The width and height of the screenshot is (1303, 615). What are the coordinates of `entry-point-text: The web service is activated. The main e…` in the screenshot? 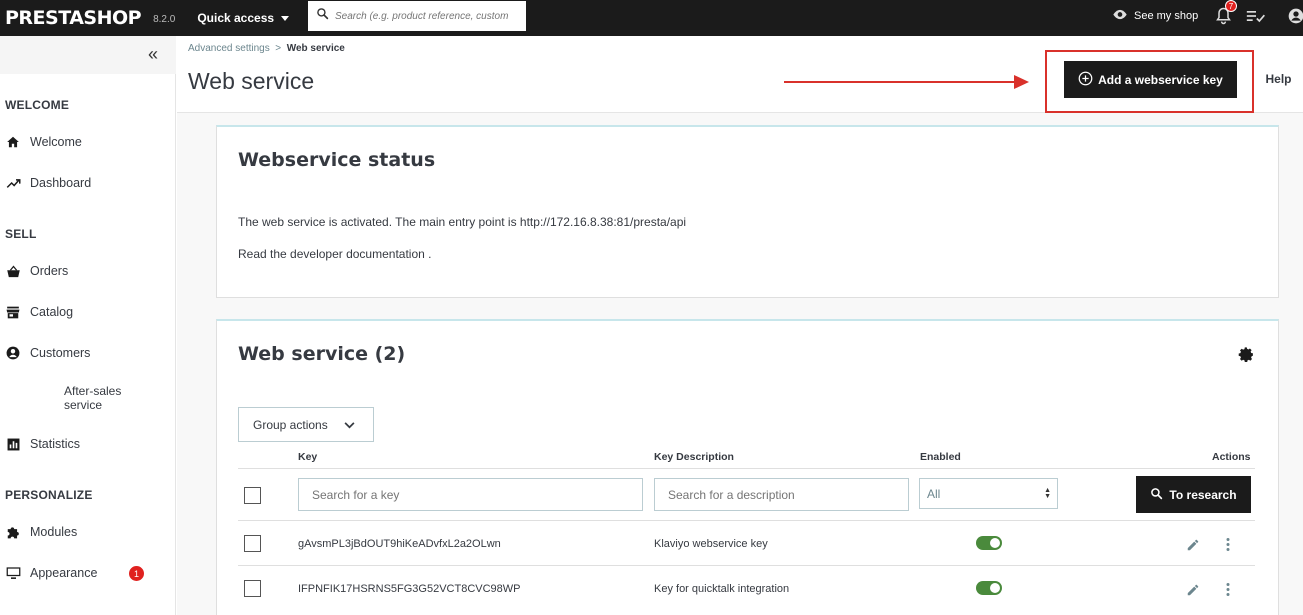 It's located at (377, 222).